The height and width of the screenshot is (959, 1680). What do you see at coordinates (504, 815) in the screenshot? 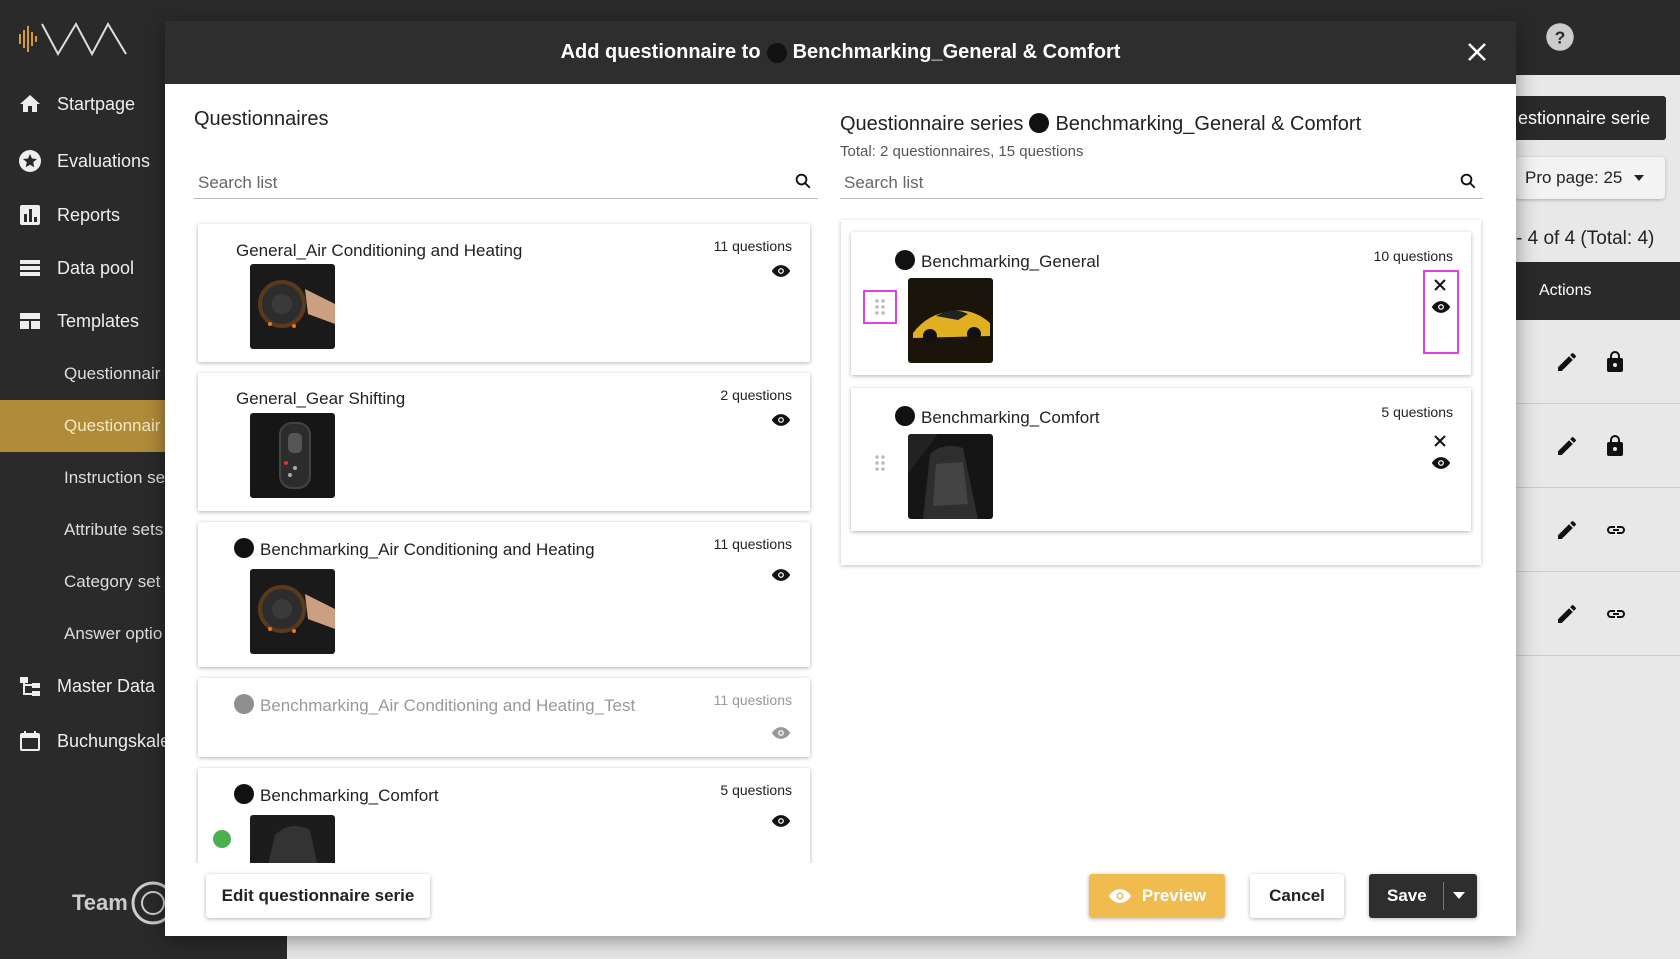
I see `list-item: Benchmarking_Comfort 5 questions` at bounding box center [504, 815].